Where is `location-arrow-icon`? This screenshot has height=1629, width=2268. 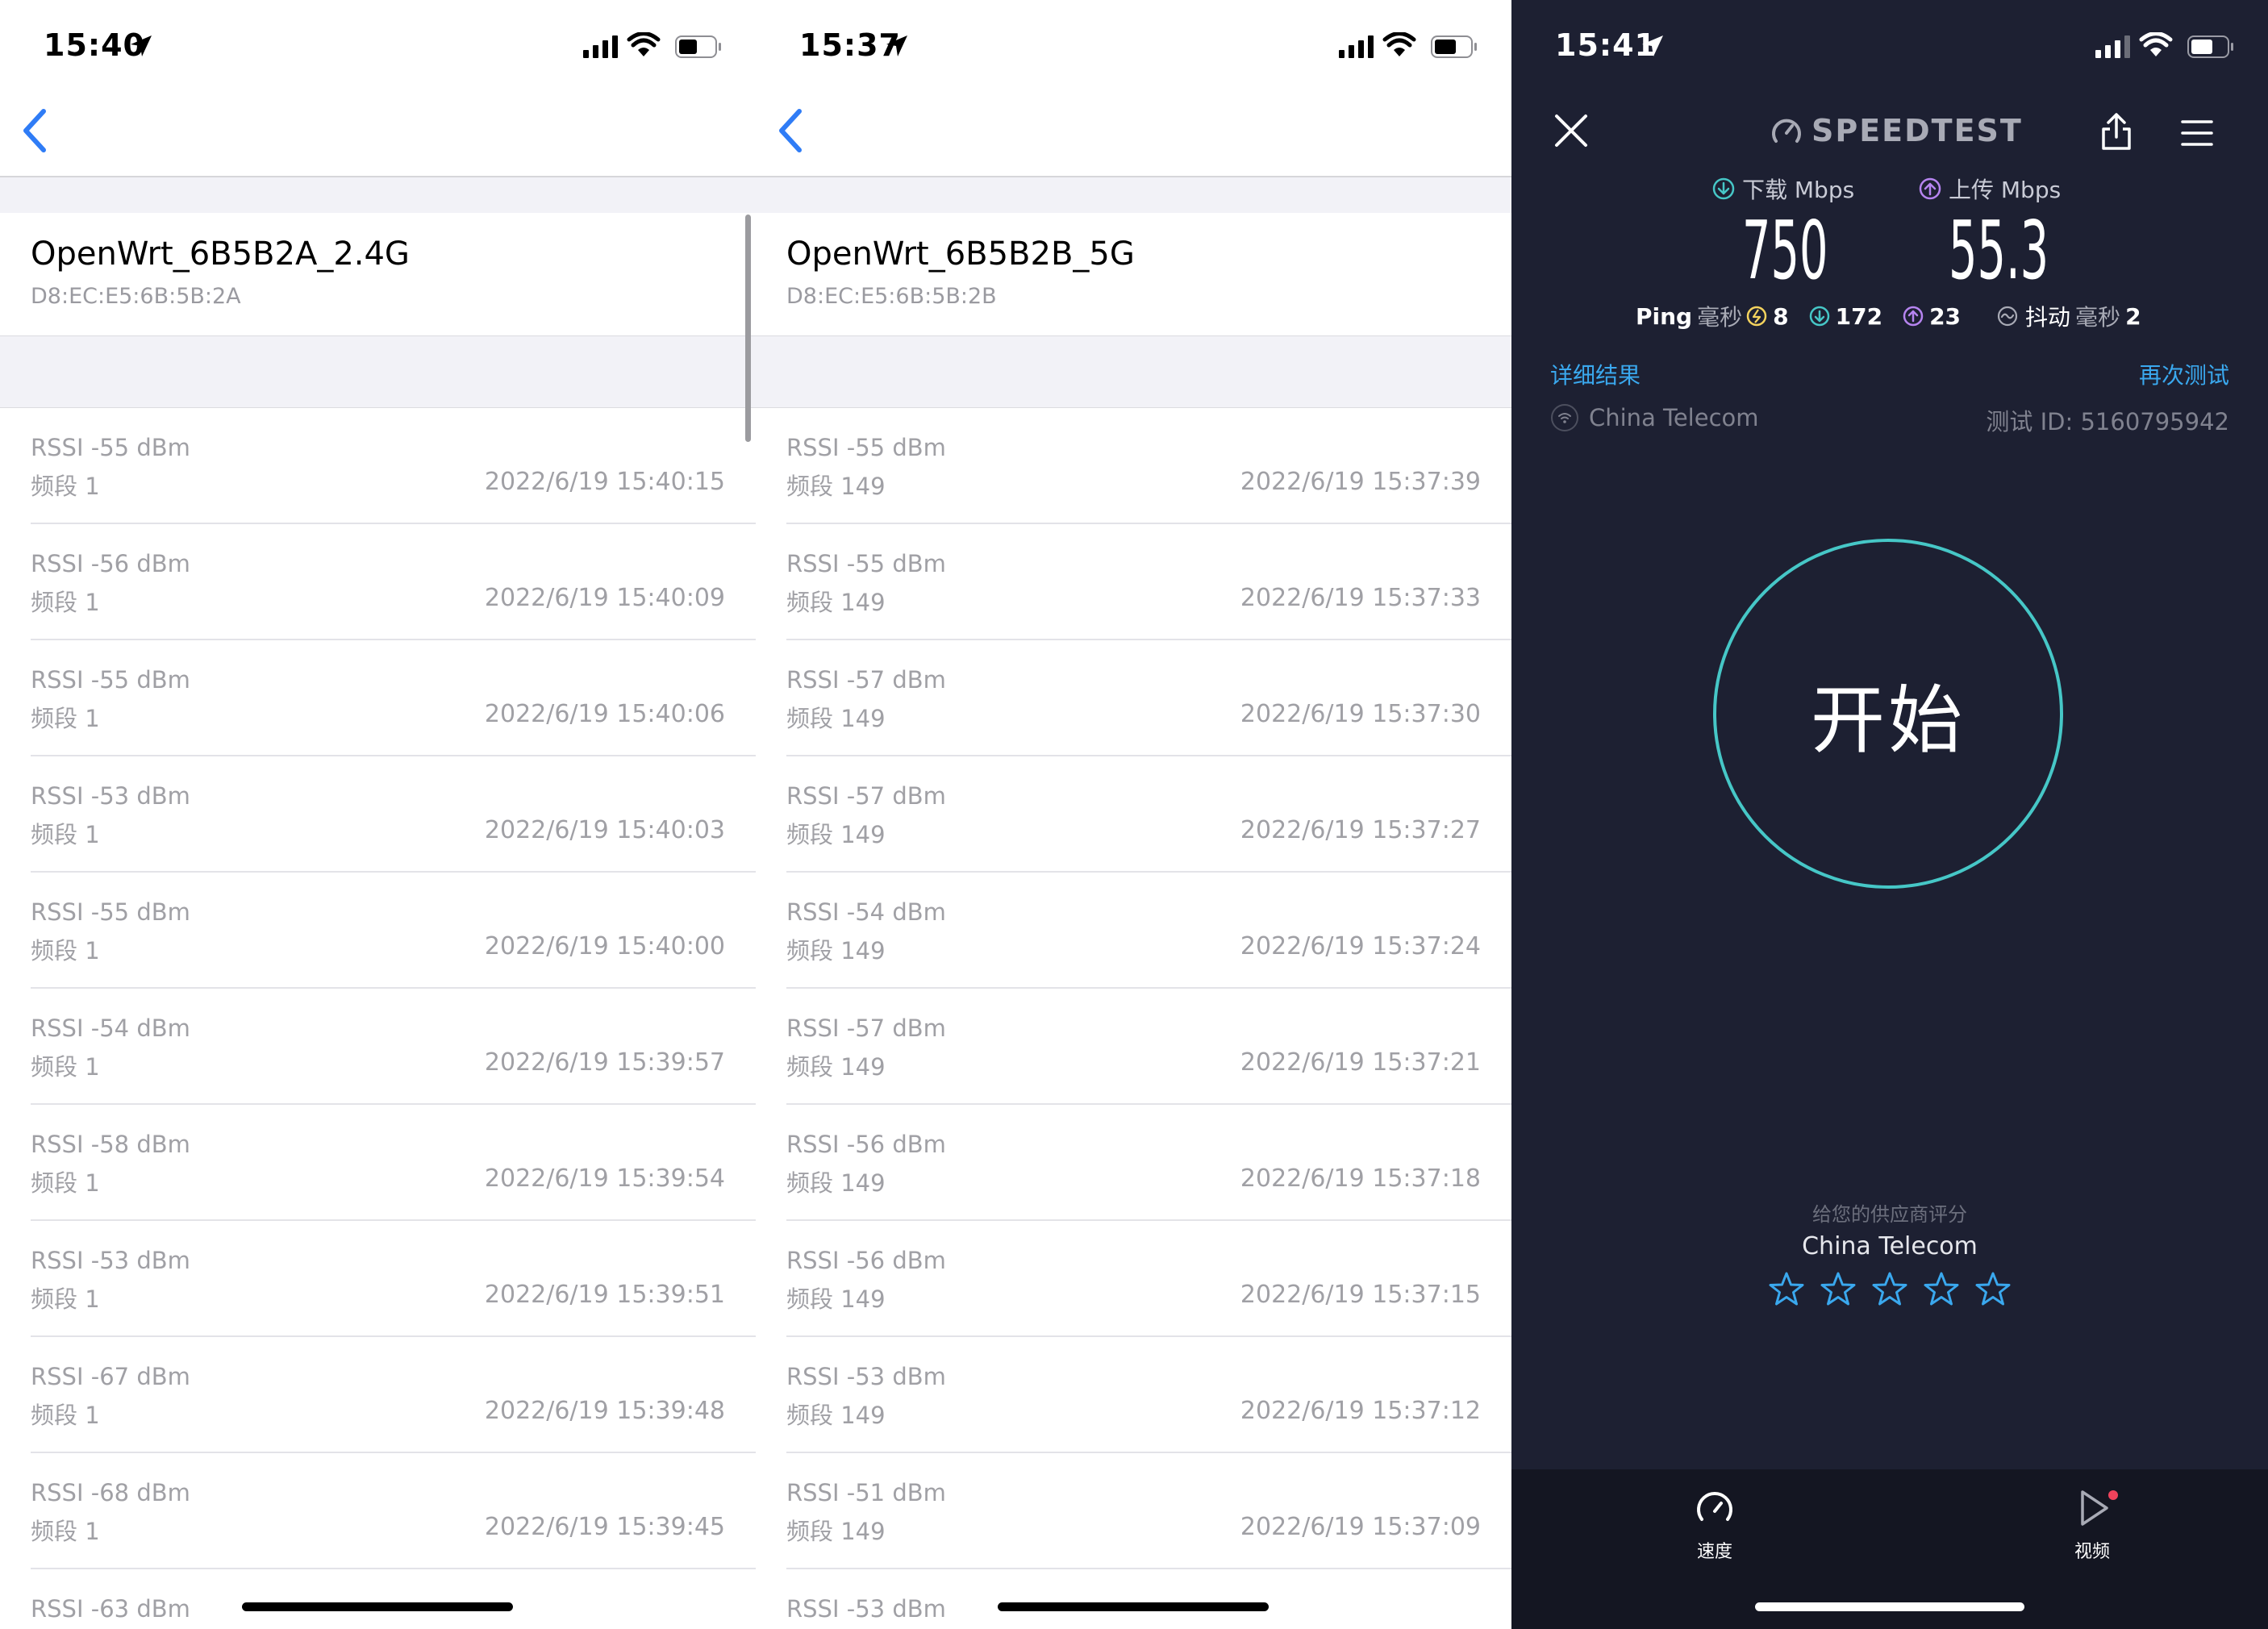
location-arrow-icon is located at coordinates (1652, 45).